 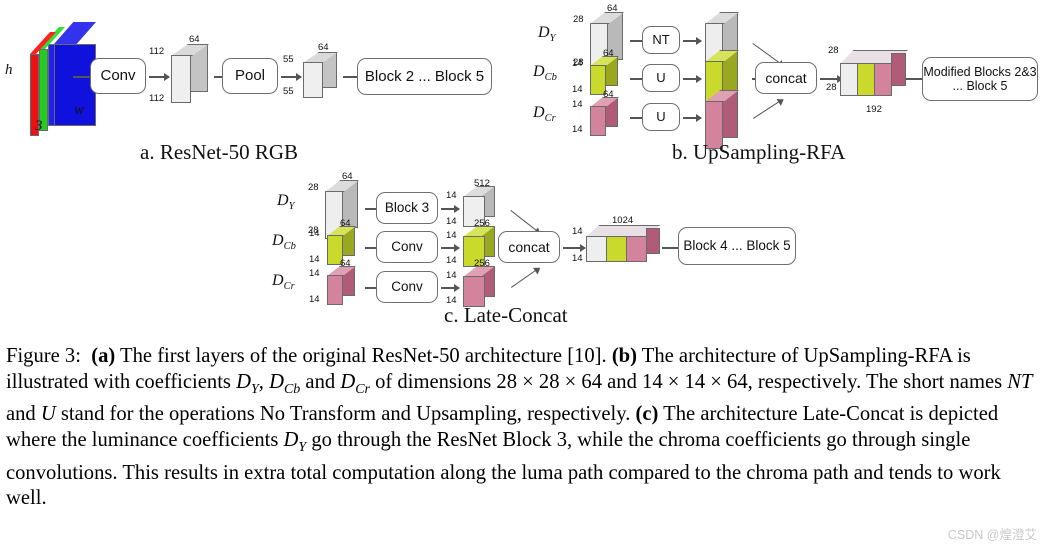 I want to click on dim-64-a2: 64, so click(x=323, y=47).